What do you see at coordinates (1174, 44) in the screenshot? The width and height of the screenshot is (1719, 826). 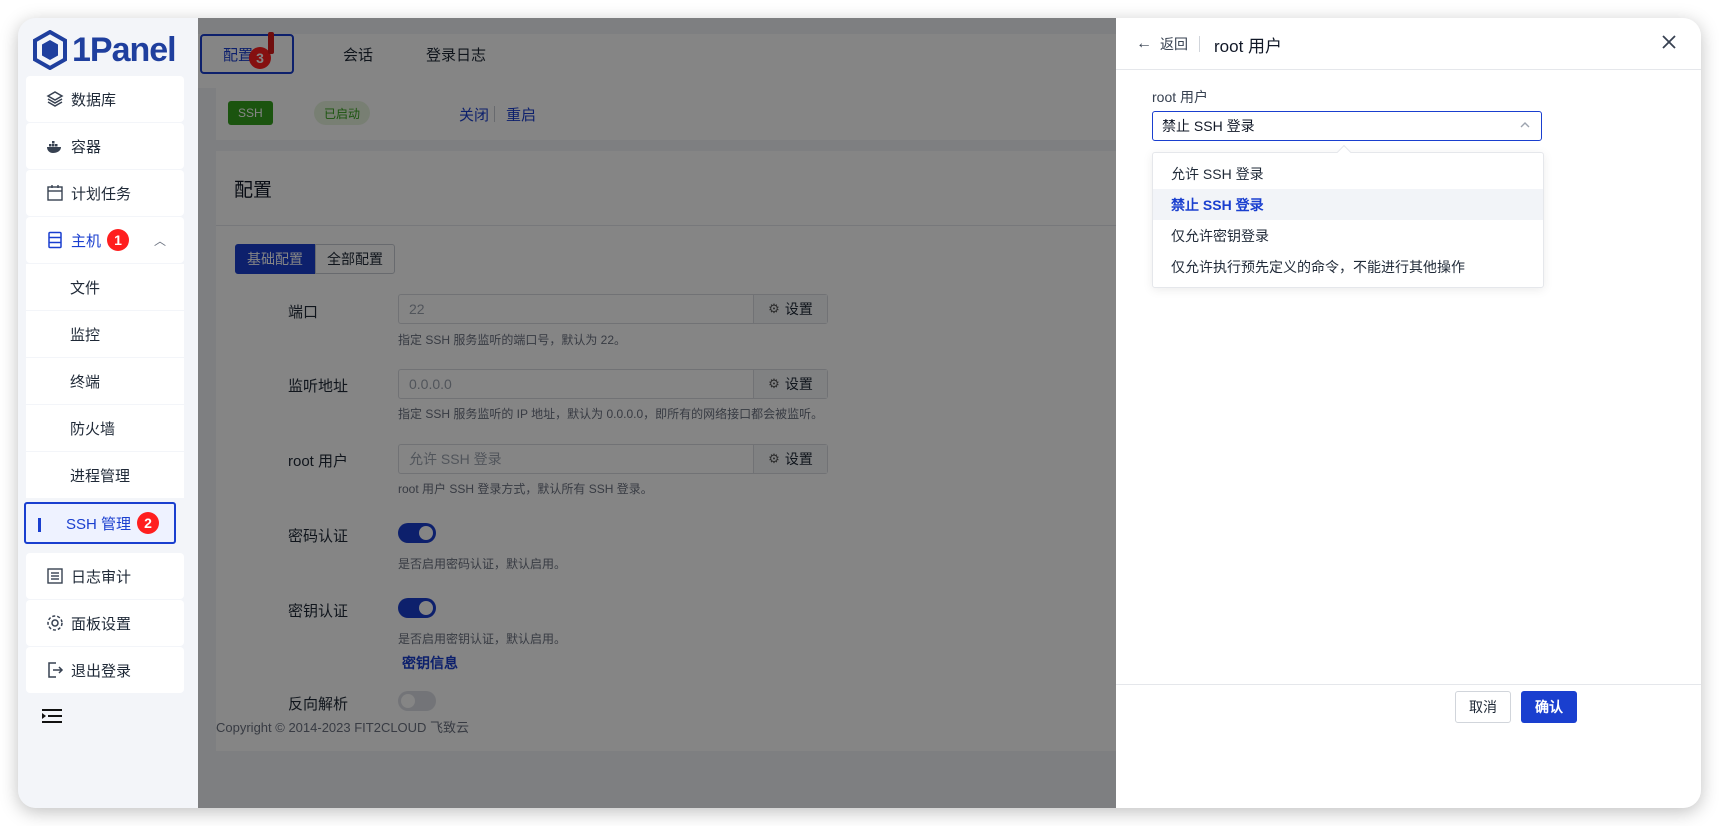 I see `back-label: 返回` at bounding box center [1174, 44].